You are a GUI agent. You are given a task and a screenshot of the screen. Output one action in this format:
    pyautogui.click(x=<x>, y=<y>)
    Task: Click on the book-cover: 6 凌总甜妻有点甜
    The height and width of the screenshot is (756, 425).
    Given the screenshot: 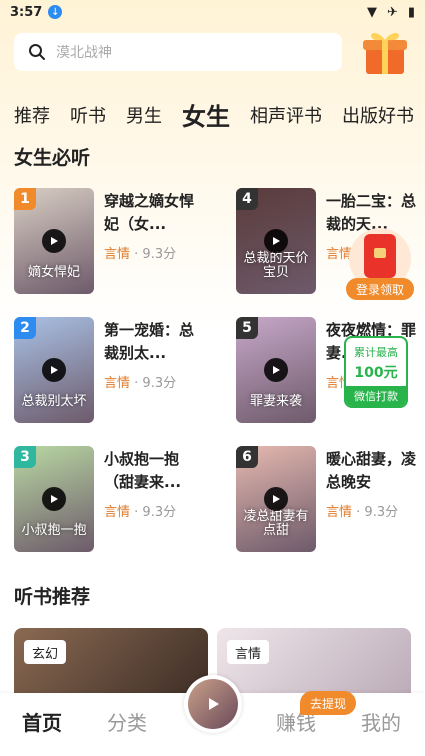 What is the action you would take?
    pyautogui.click(x=276, y=499)
    